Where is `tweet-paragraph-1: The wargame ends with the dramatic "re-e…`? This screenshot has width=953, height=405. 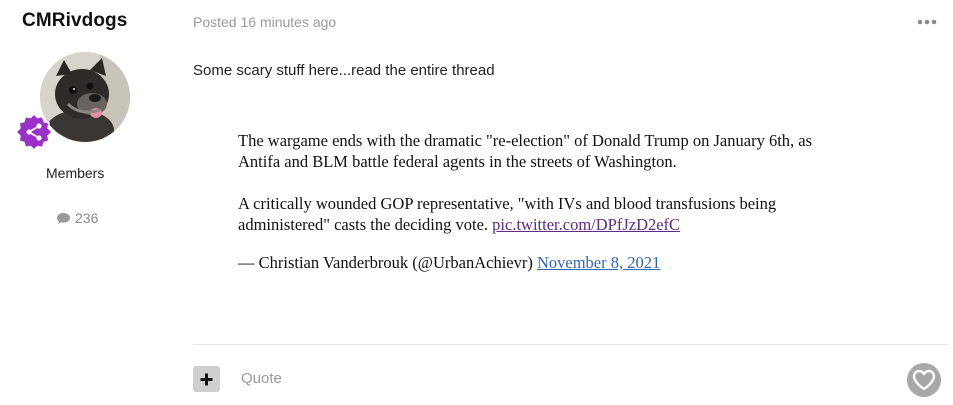 tweet-paragraph-1: The wargame ends with the dramatic "re-e… is located at coordinates (525, 151).